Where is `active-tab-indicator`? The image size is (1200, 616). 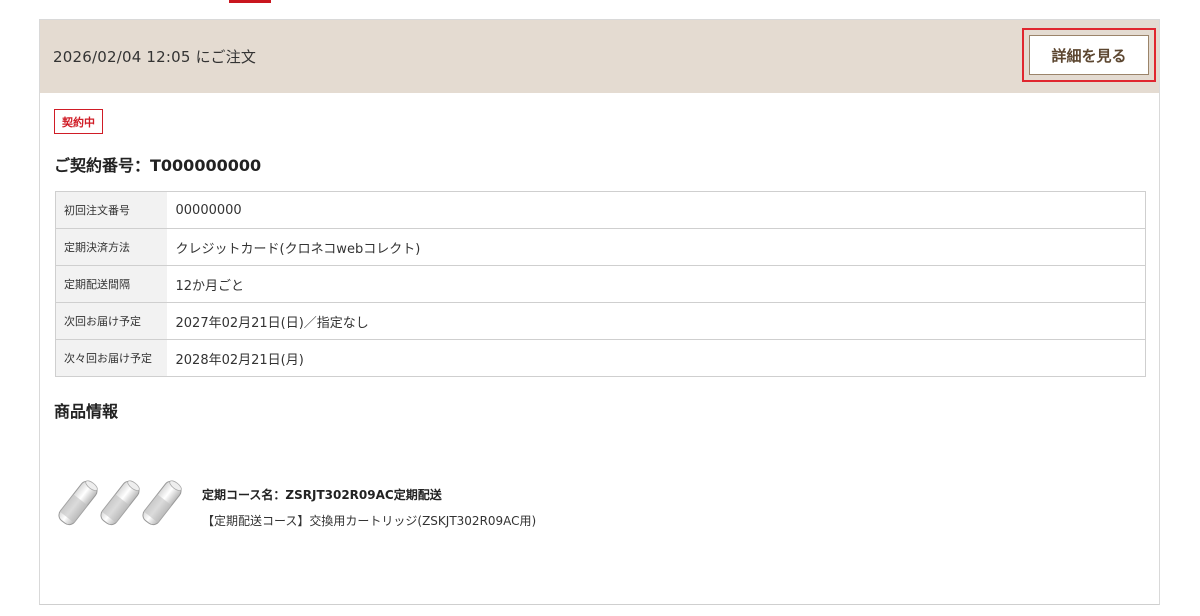 active-tab-indicator is located at coordinates (250, 1).